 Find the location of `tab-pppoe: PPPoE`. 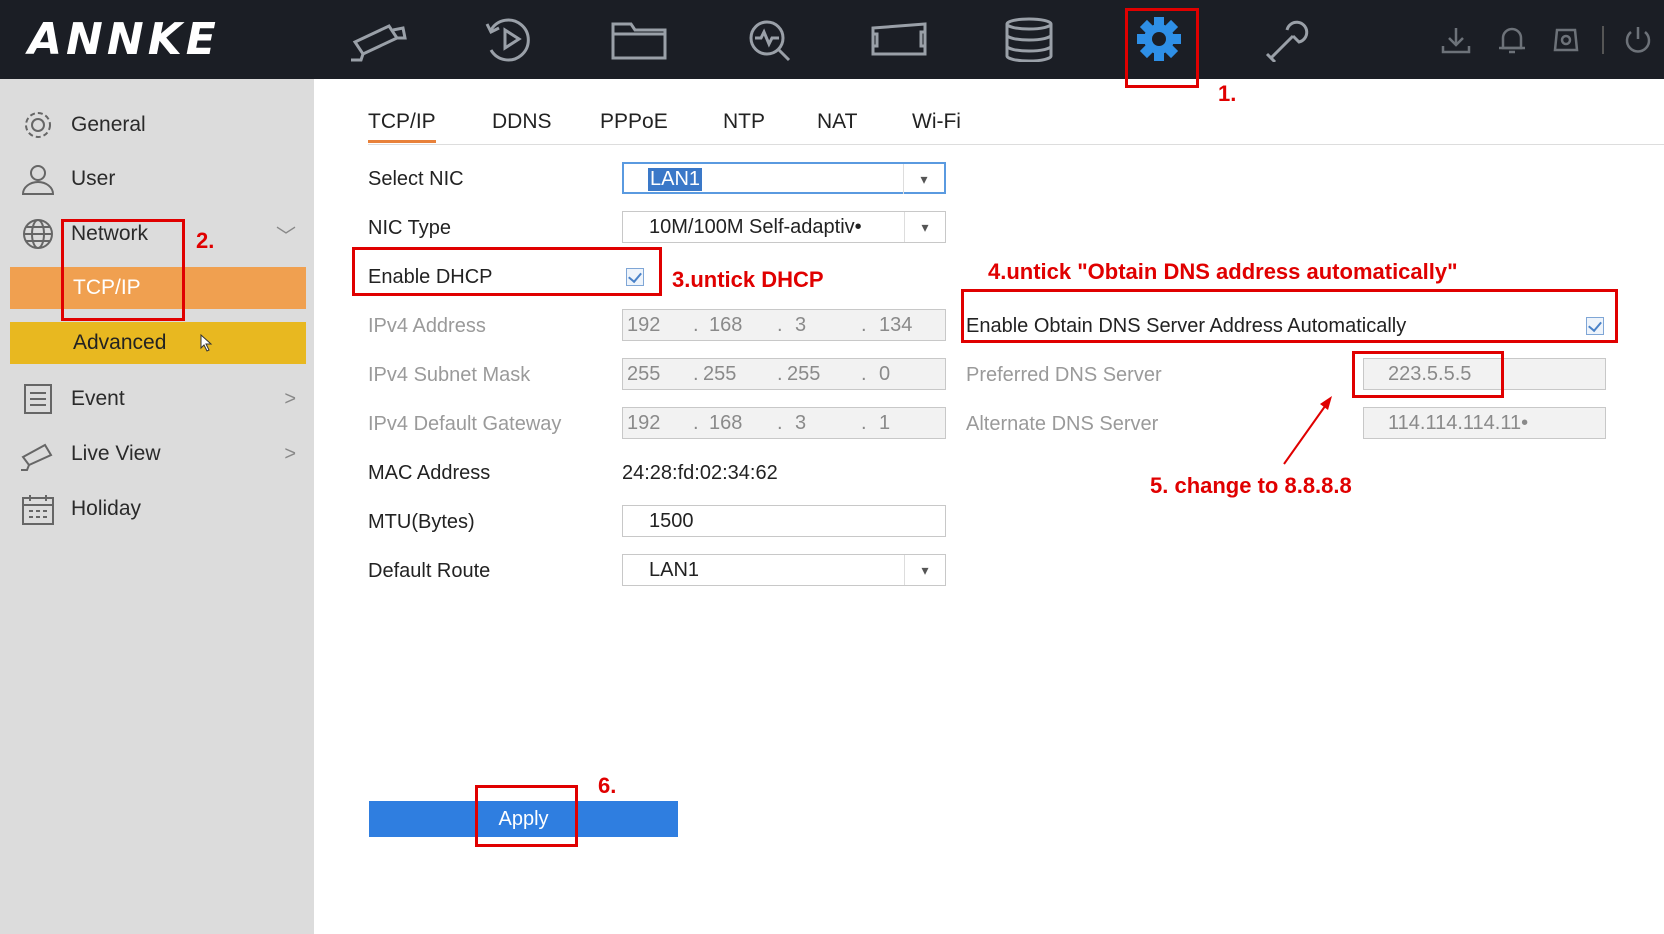

tab-pppoe: PPPoE is located at coordinates (634, 122).